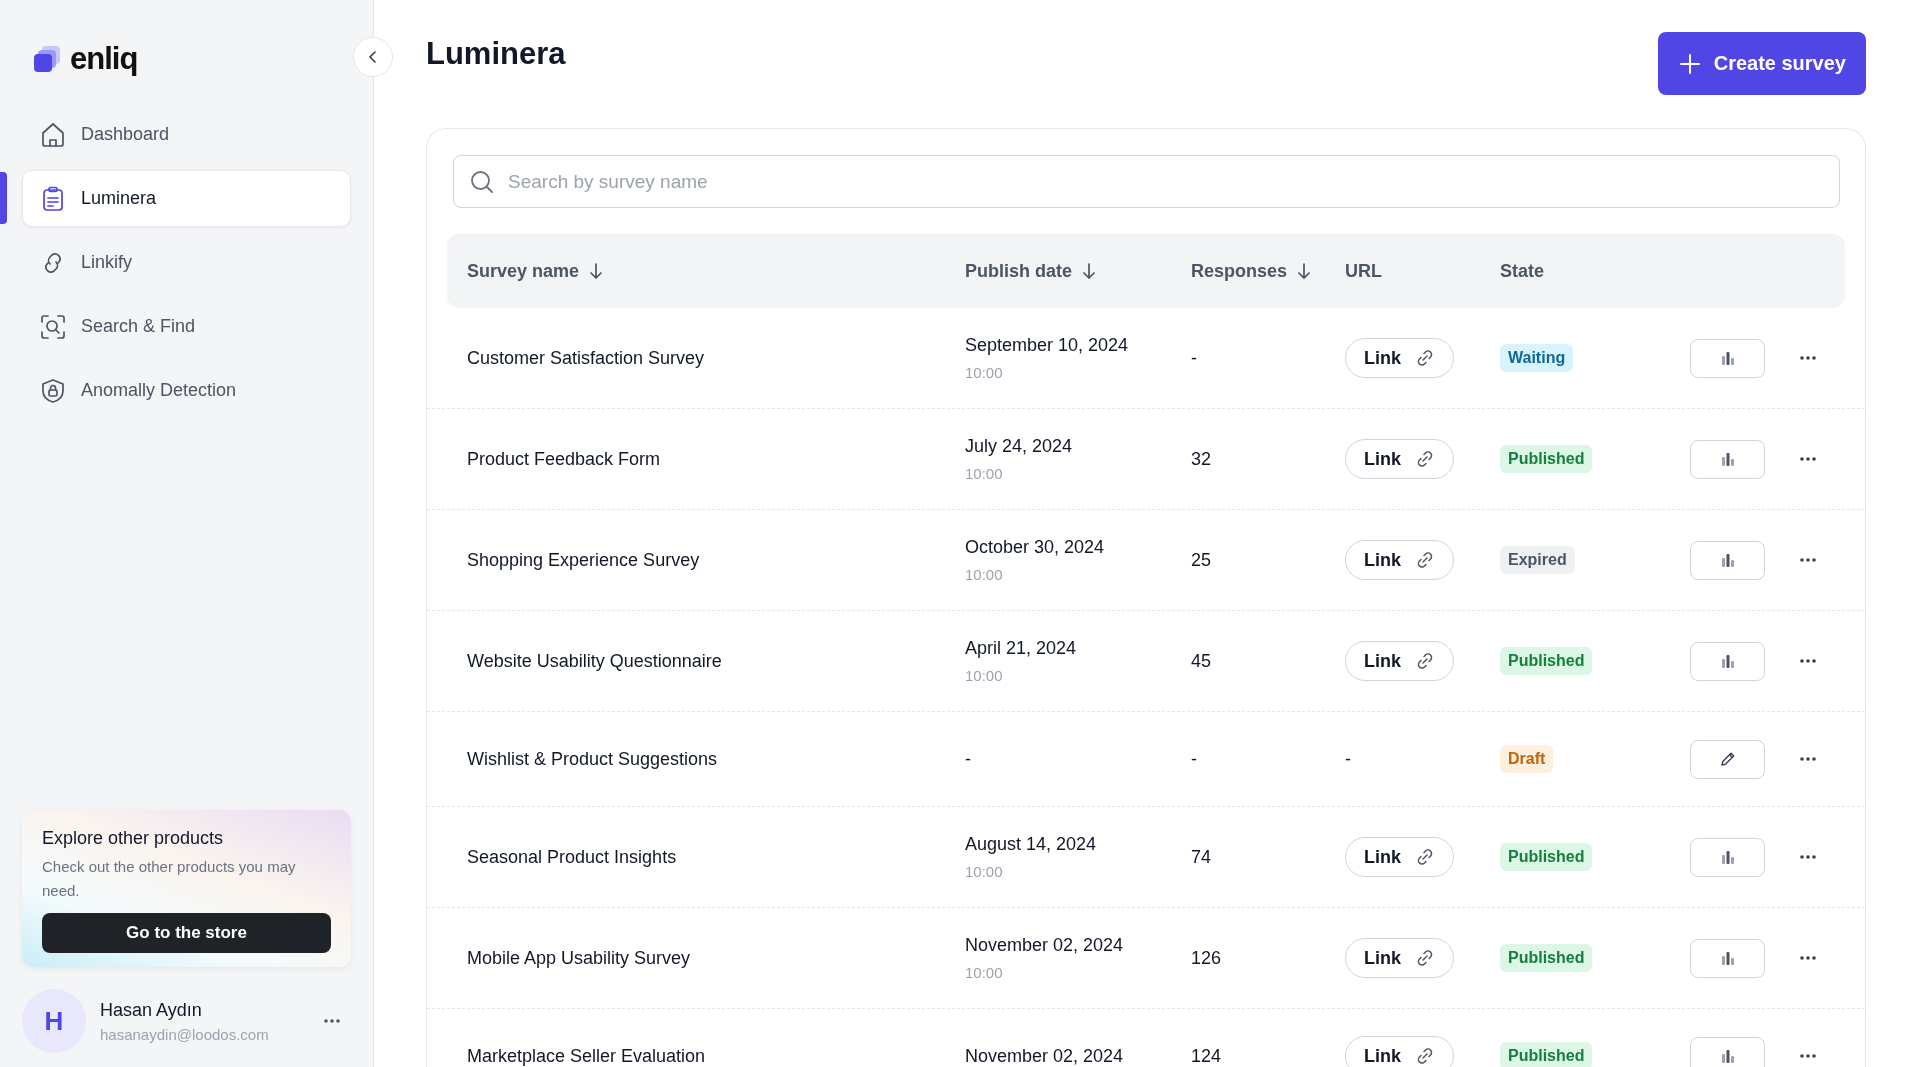 This screenshot has height=1067, width=1920. Describe the element at coordinates (186, 933) in the screenshot. I see `store-button: Go to the store` at that location.